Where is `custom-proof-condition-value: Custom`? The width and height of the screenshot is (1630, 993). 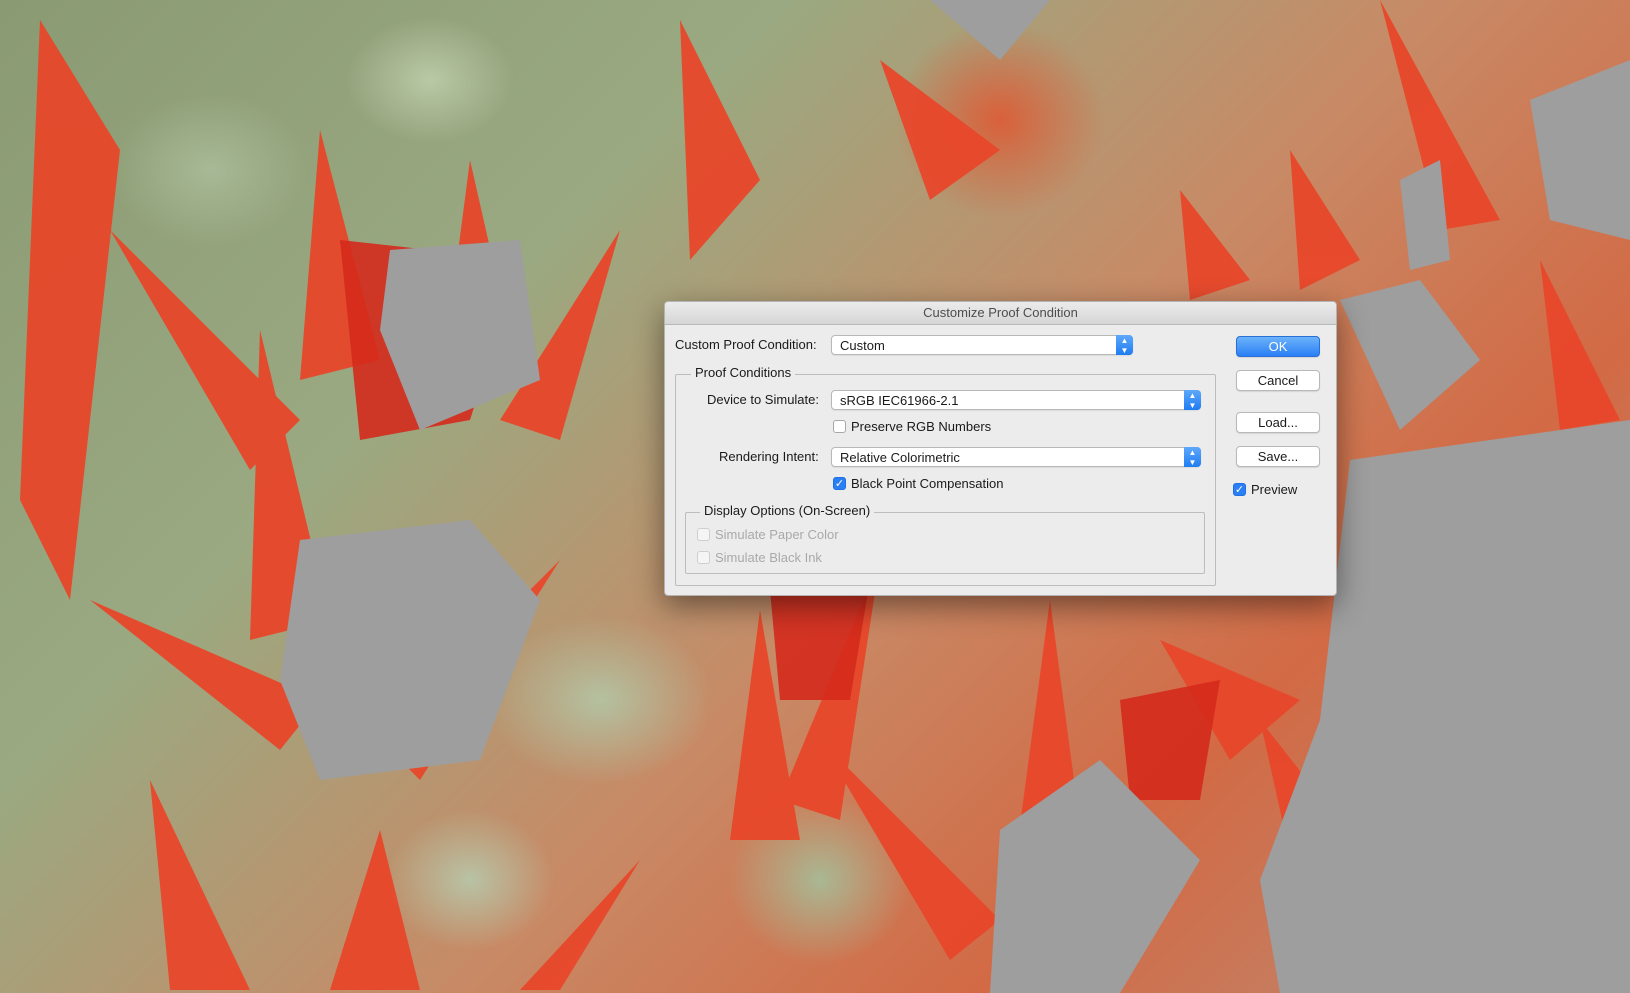 custom-proof-condition-value: Custom is located at coordinates (862, 345).